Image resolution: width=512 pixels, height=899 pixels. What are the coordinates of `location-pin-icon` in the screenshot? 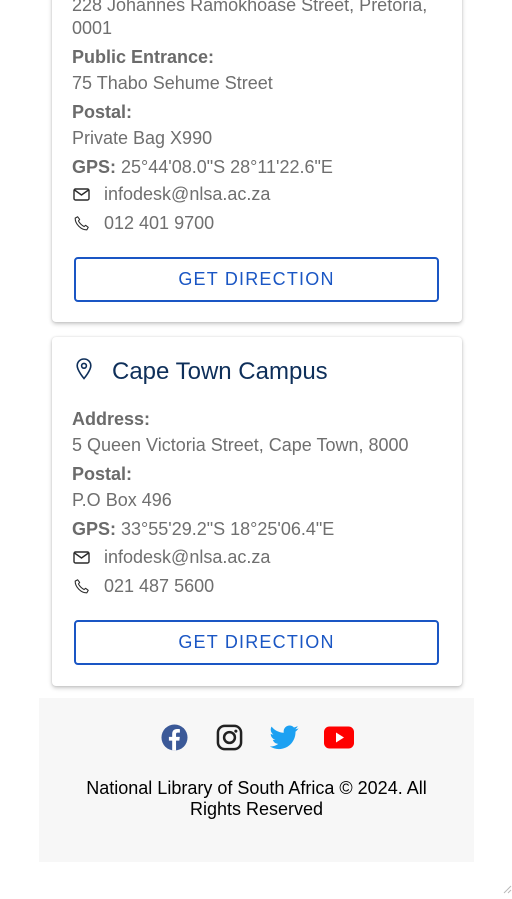 It's located at (84, 371).